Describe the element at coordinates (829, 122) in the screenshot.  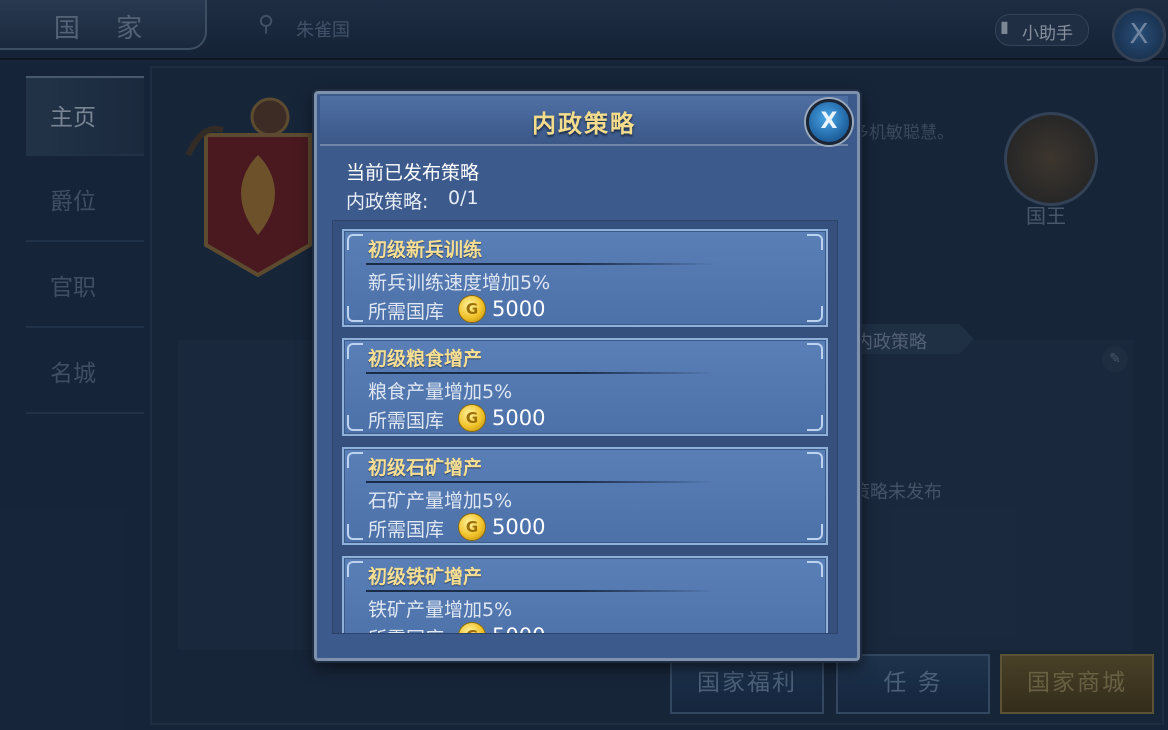
I see `dialog-close-button: X` at that location.